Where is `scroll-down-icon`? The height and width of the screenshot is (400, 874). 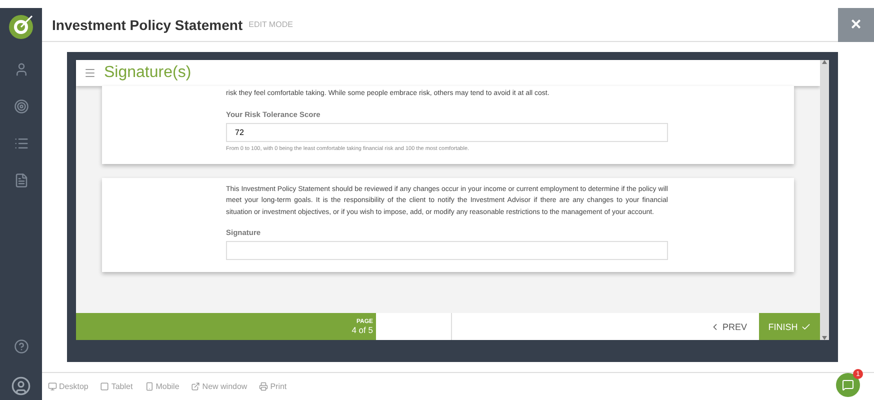 scroll-down-icon is located at coordinates (824, 338).